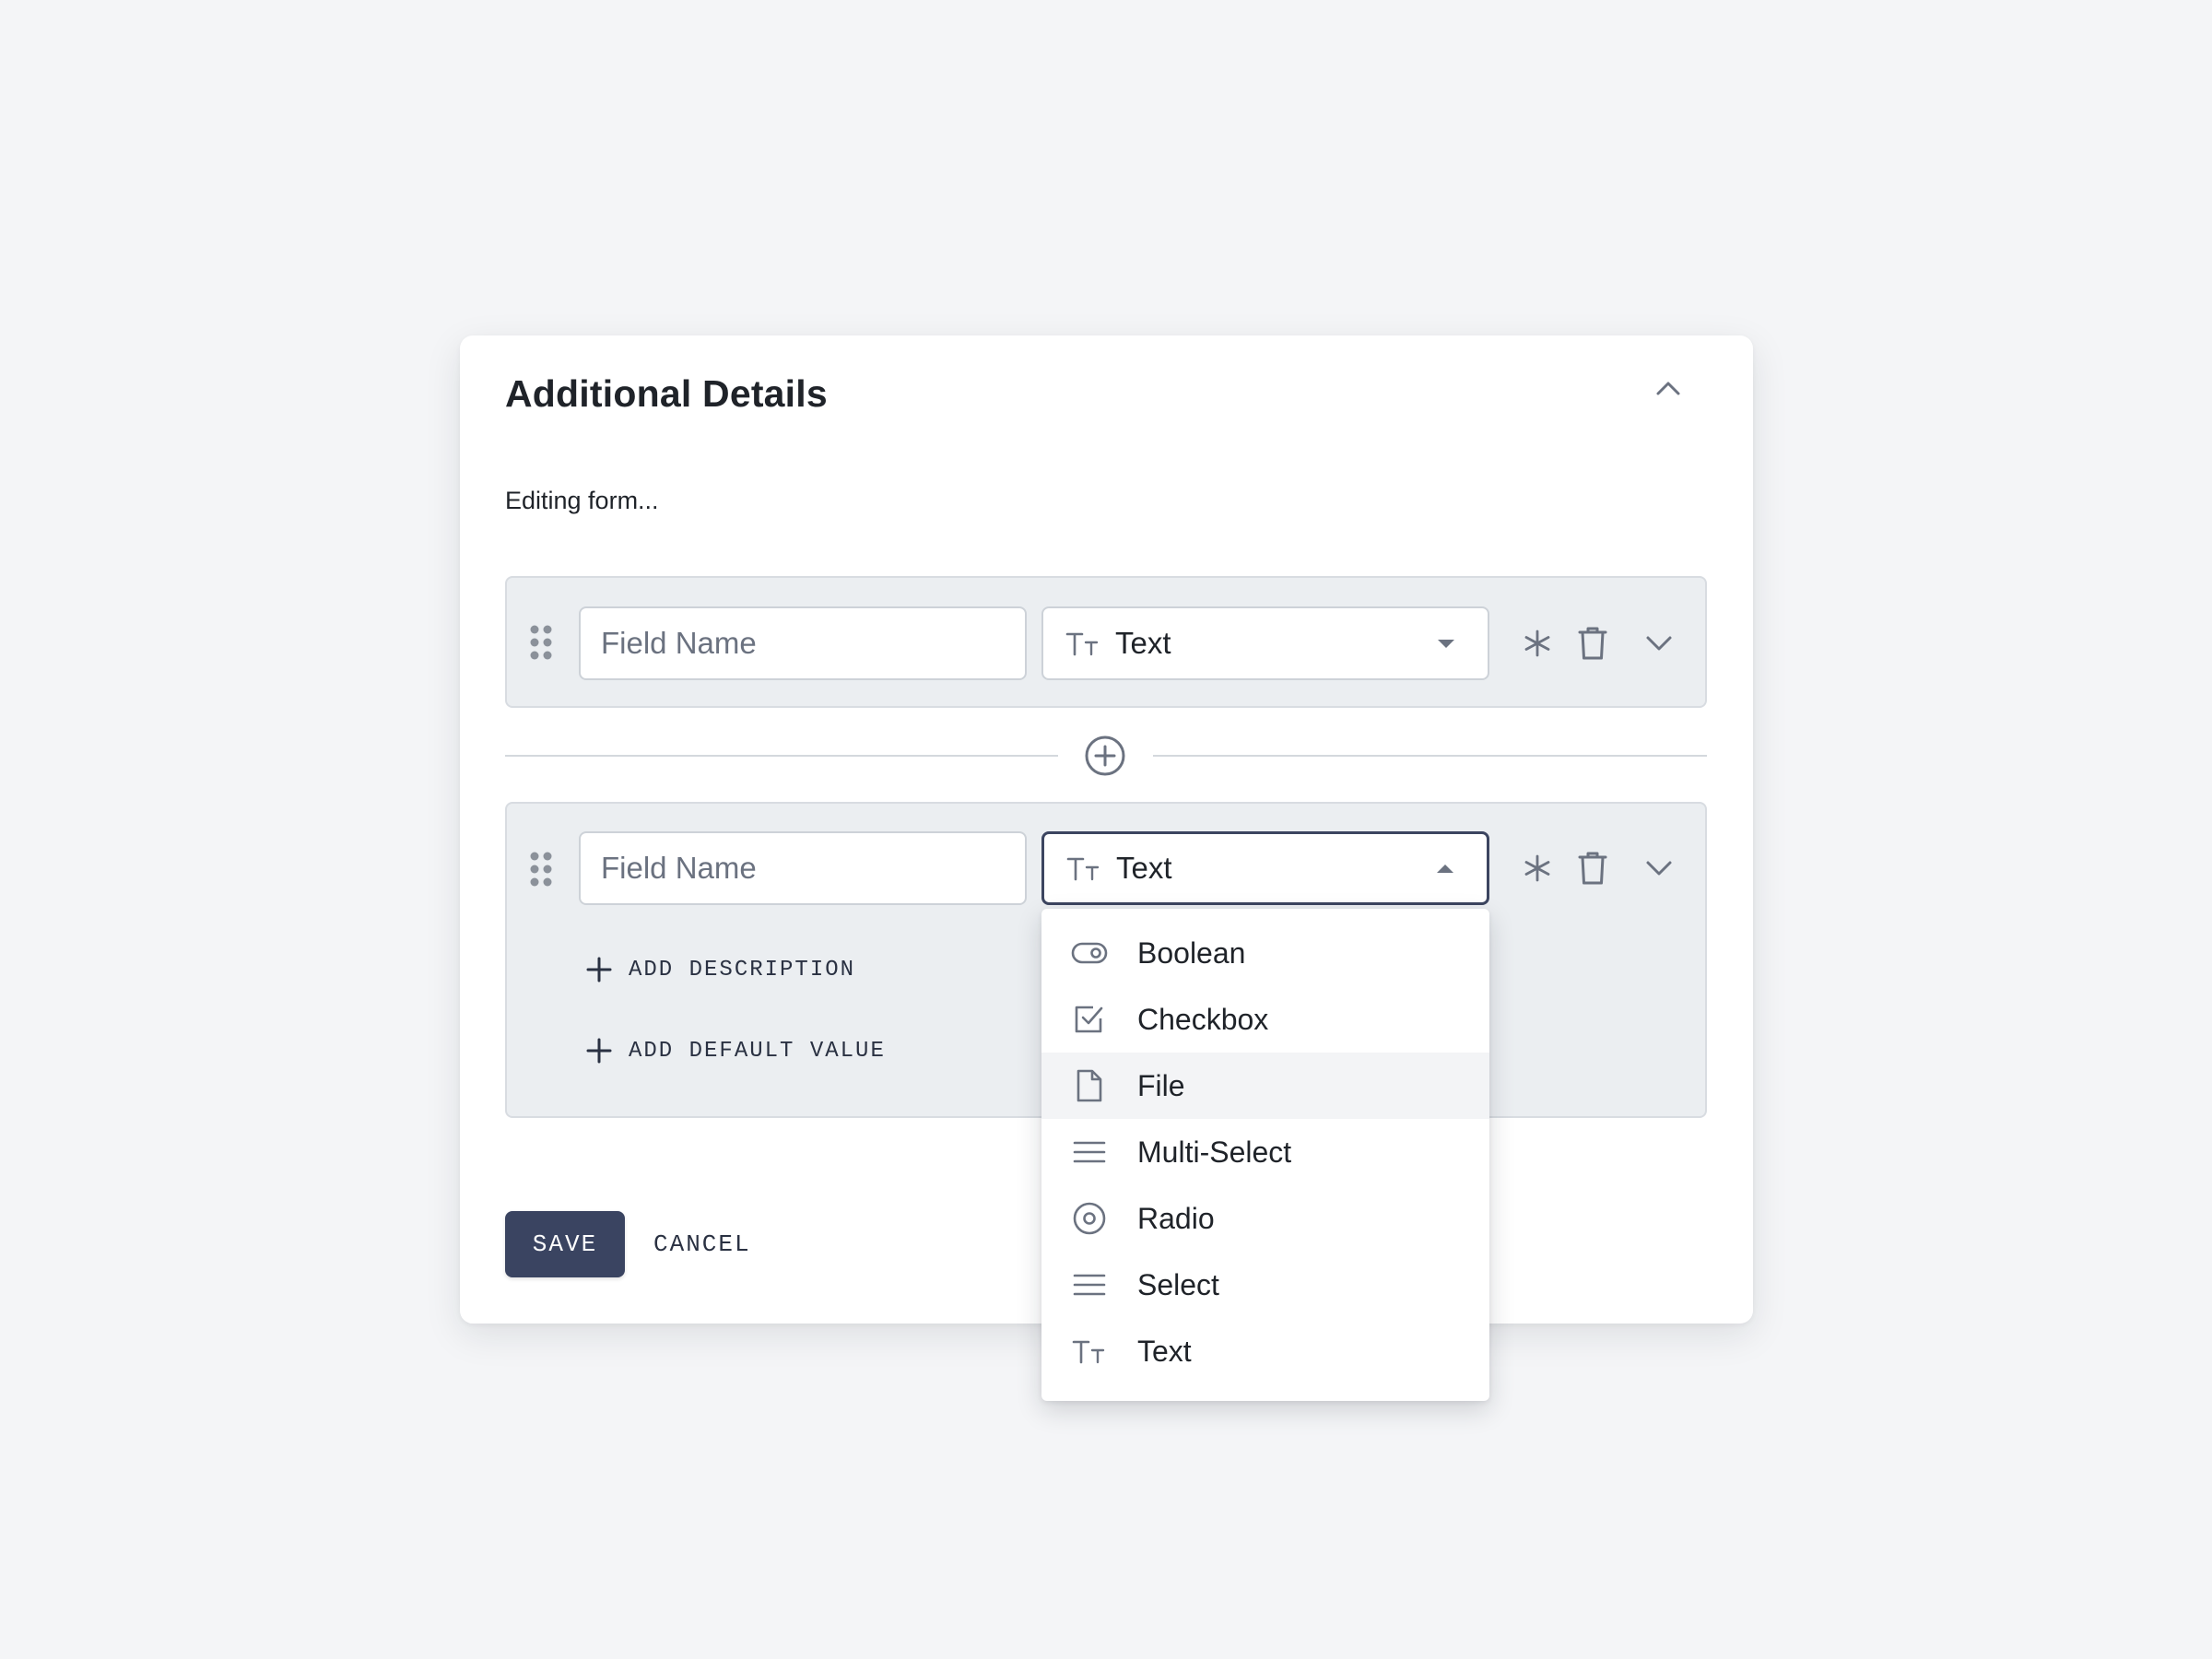 The image size is (2212, 1659). Describe the element at coordinates (1203, 1019) in the screenshot. I see `type-option-label: Checkbox` at that location.